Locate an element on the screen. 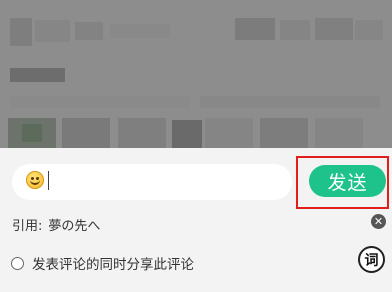  send-button: 发送 is located at coordinates (347, 181).